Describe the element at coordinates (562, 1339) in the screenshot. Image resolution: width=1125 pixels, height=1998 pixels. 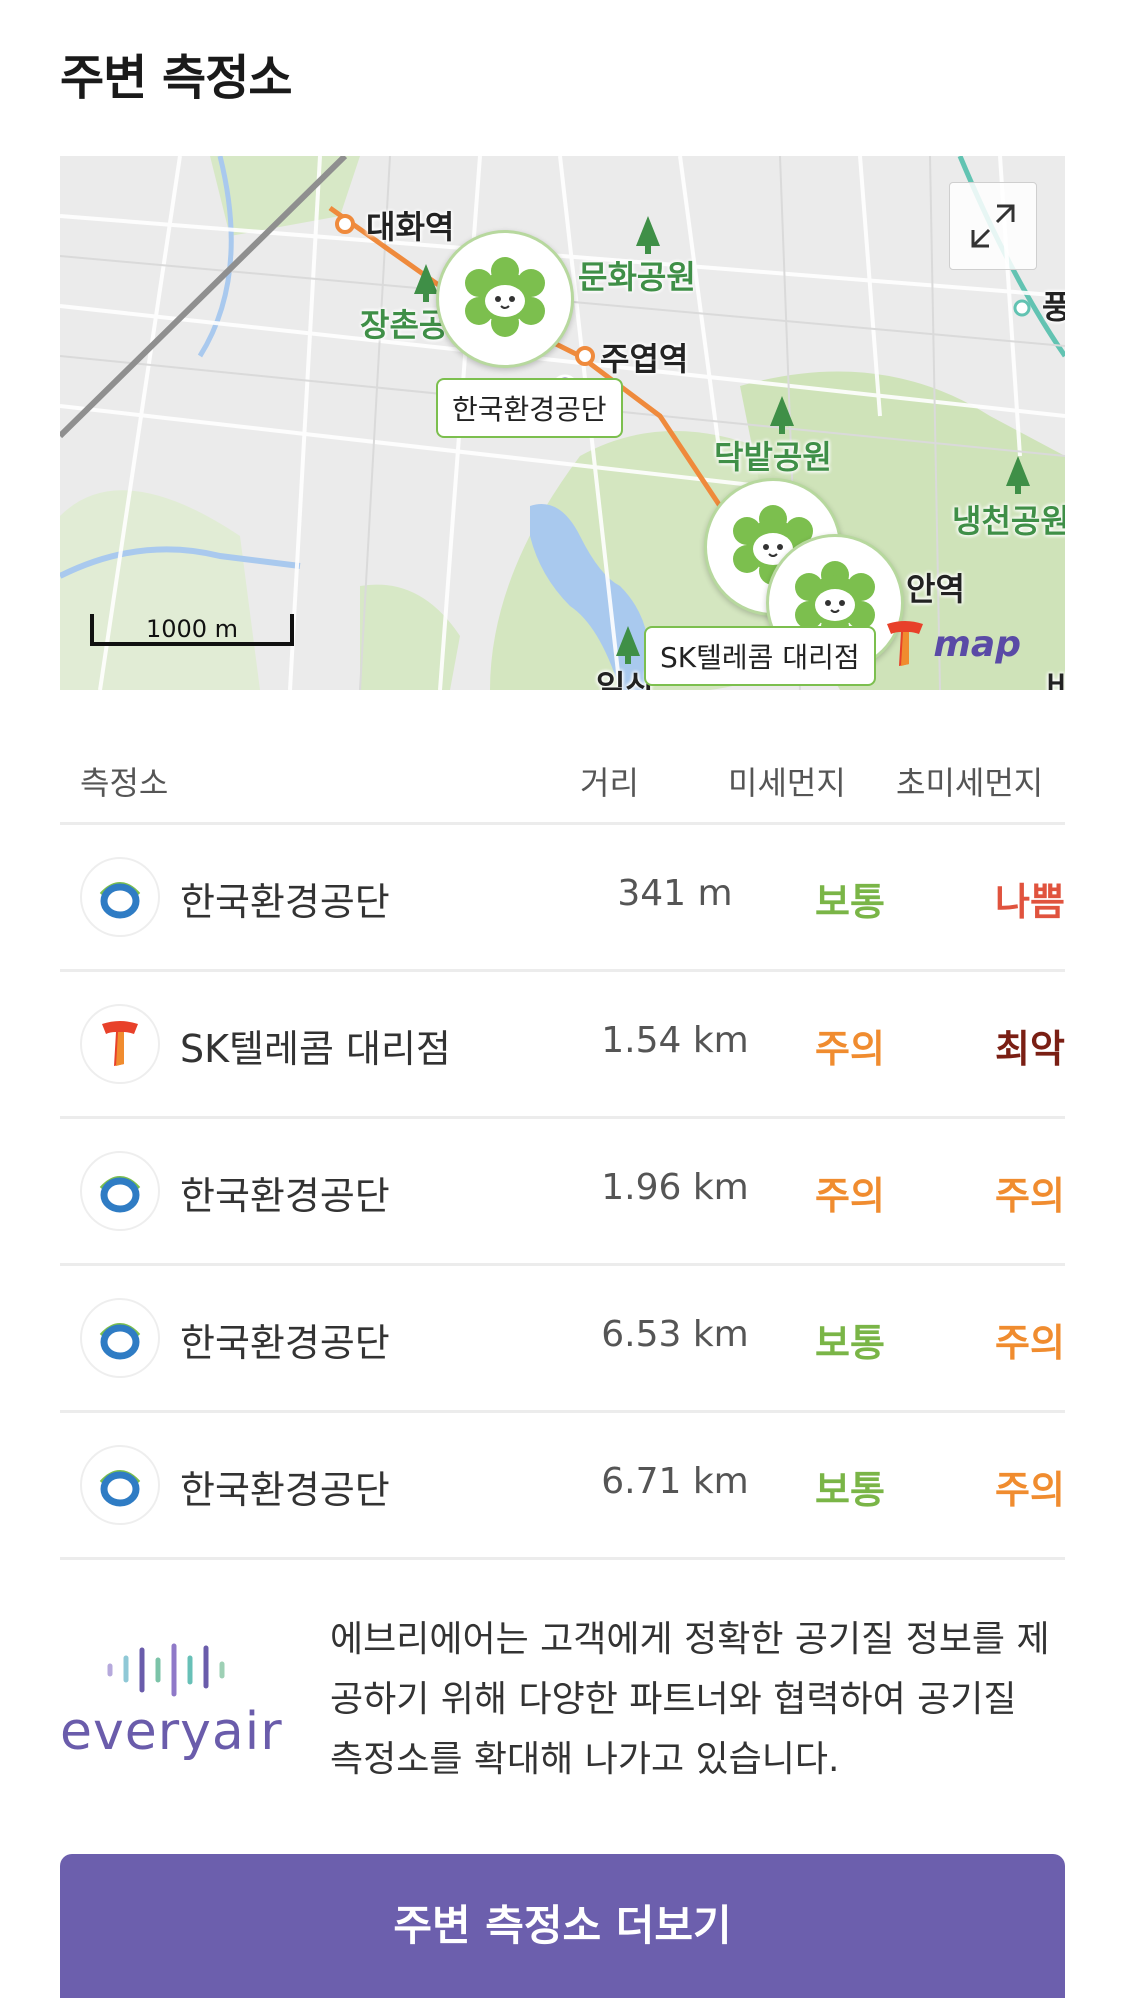
I see `table-row: 한국환경공단 6.53 km 보통 주의` at that location.